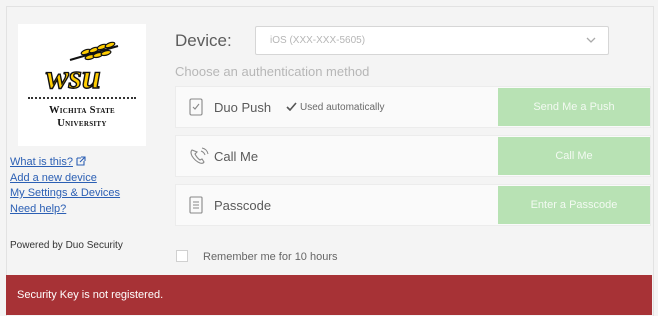 This screenshot has width=658, height=316. I want to click on enter-passcode-button: Enter a Passcode, so click(574, 205).